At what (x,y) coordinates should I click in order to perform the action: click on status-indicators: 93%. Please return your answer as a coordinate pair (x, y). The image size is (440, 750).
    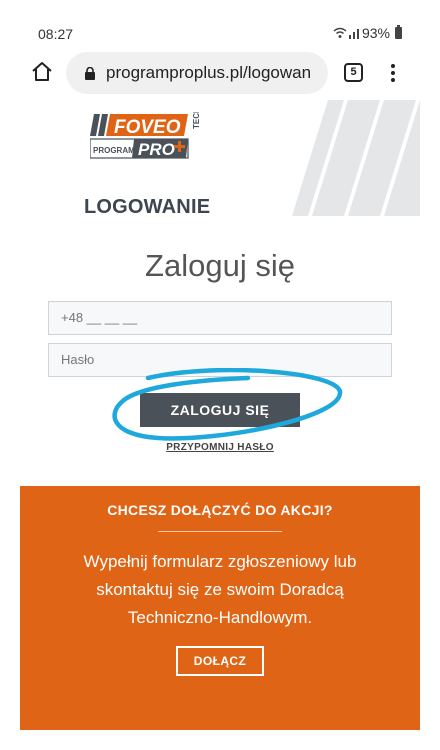
    Looking at the image, I should click on (367, 33).